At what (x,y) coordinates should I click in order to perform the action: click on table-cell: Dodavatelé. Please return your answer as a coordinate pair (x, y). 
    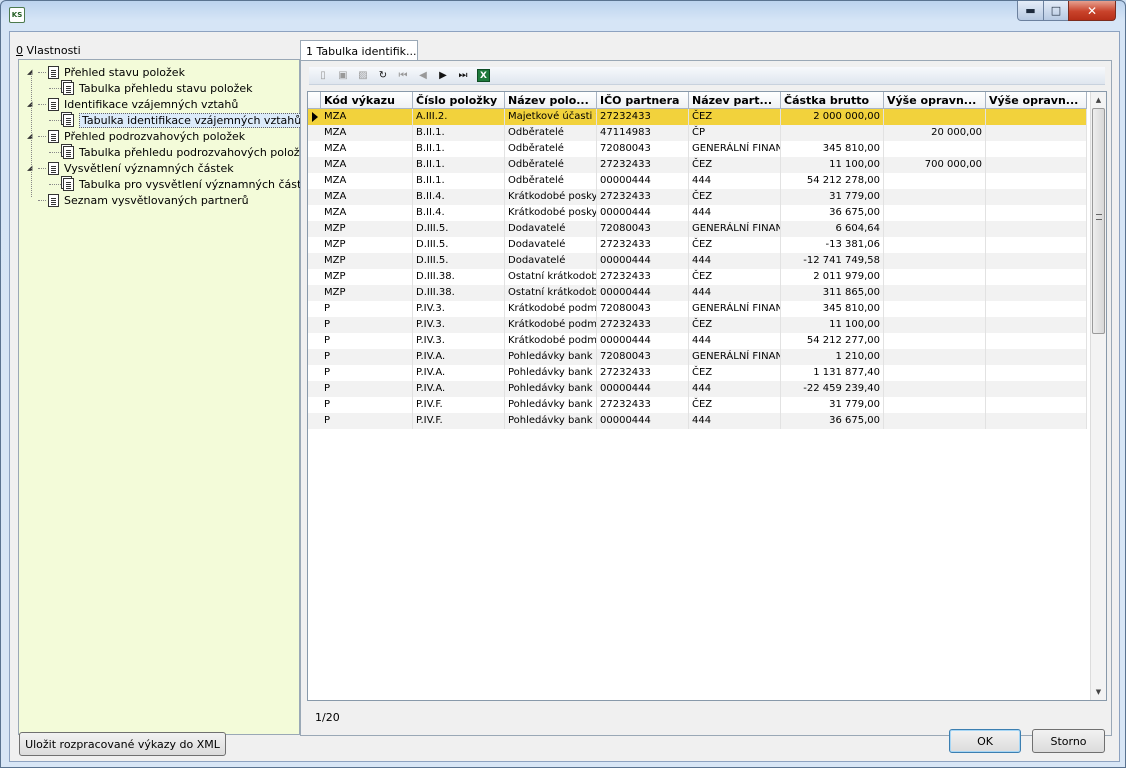
    Looking at the image, I should click on (551, 245).